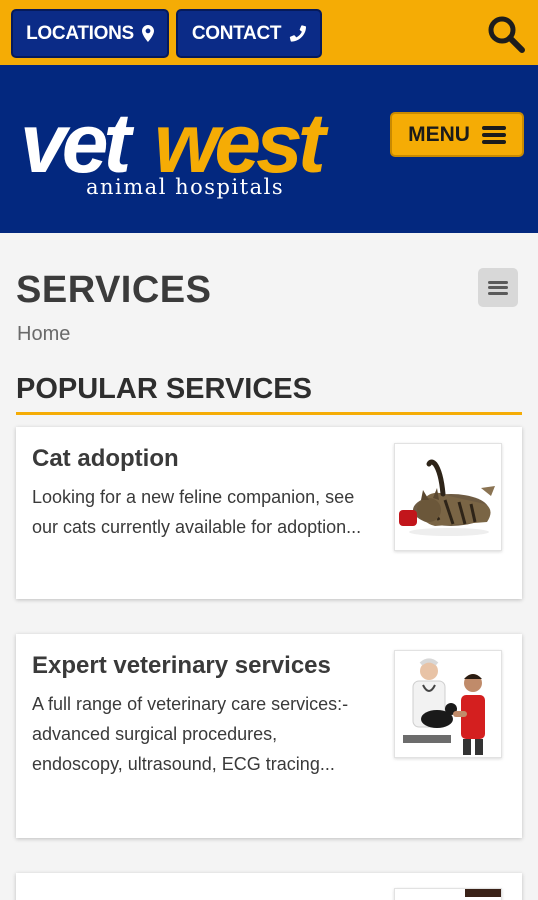  Describe the element at coordinates (181, 666) in the screenshot. I see `card-title: Expert veterinary services` at that location.